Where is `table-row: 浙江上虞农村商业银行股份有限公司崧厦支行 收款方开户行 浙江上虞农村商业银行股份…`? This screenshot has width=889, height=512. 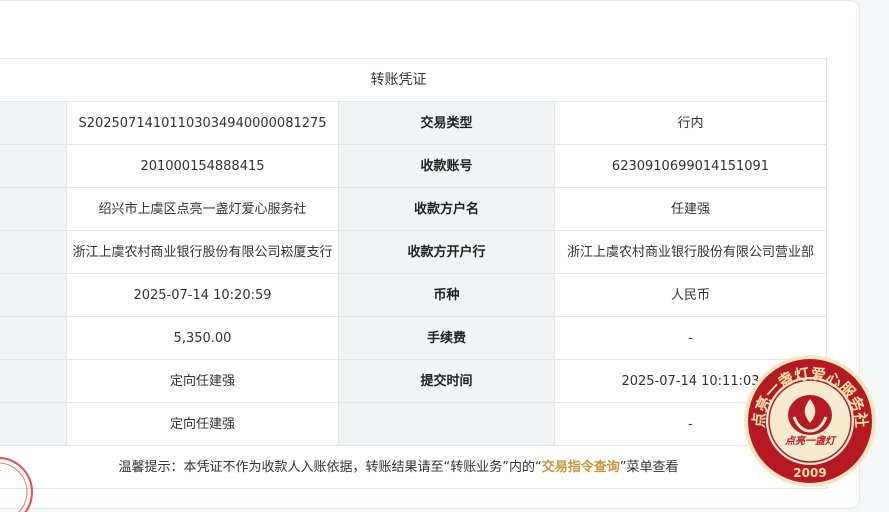
table-row: 浙江上虞农村商业银行股份有限公司崧厦支行 收款方开户行 浙江上虞农村商业银行股份… is located at coordinates (413, 252).